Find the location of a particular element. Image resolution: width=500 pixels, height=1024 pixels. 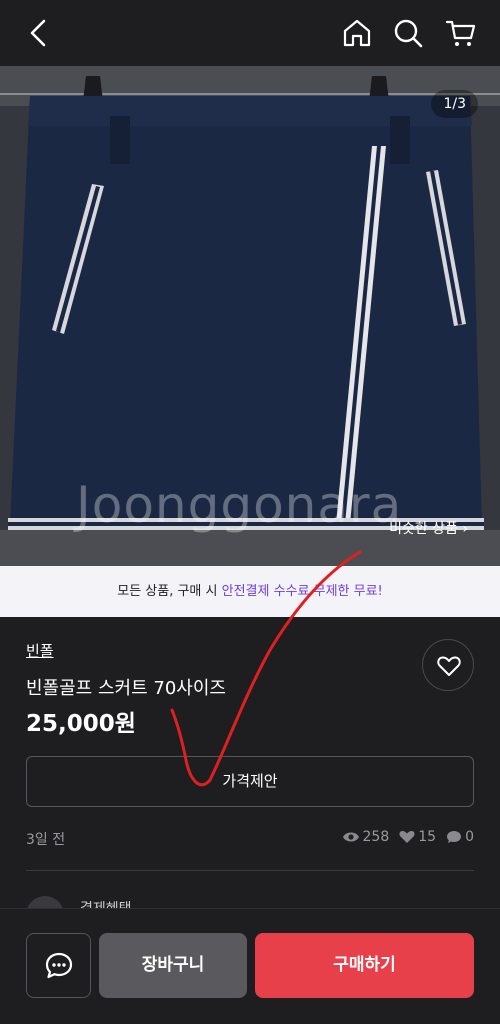

search-icon is located at coordinates (408, 33).